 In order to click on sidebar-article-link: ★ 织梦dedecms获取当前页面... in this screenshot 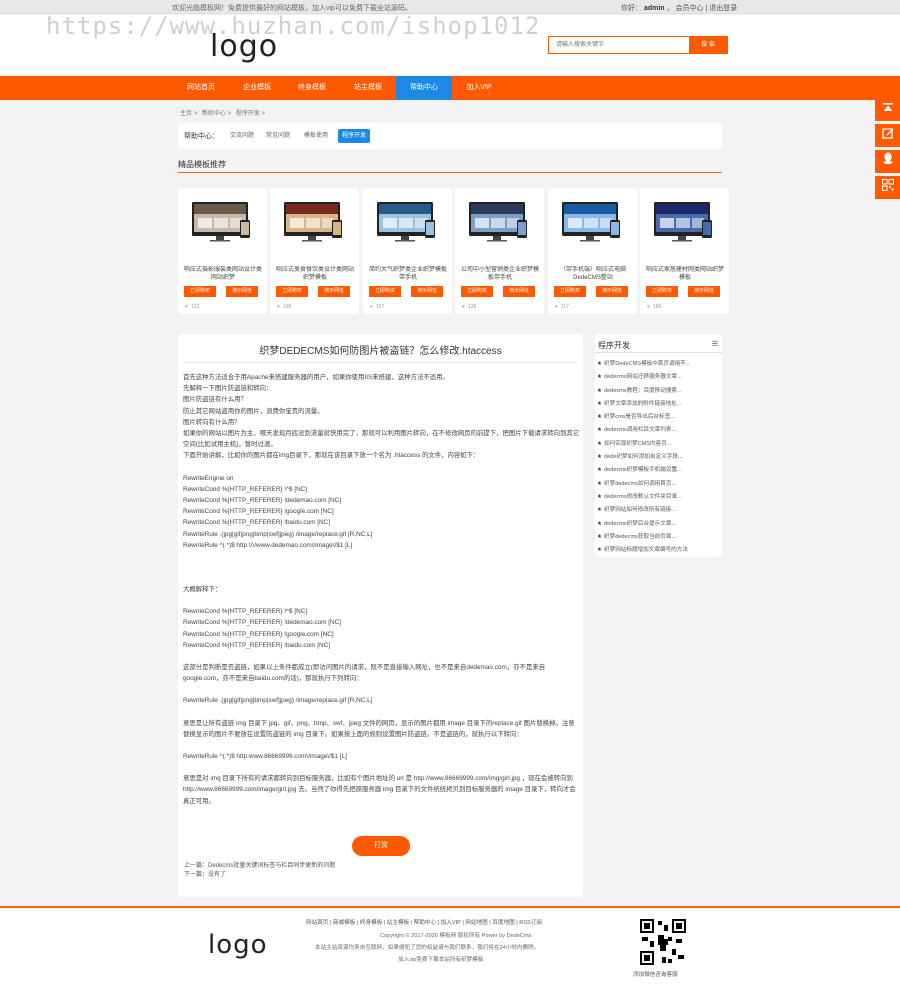, I will do `click(658, 537)`.